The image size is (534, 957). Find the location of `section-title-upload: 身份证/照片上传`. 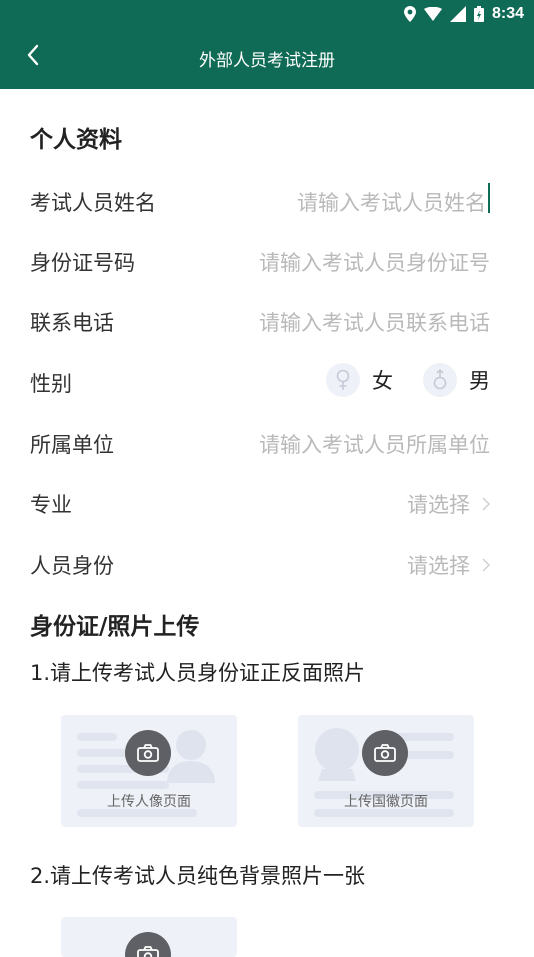

section-title-upload: 身份证/照片上传 is located at coordinates (115, 627).